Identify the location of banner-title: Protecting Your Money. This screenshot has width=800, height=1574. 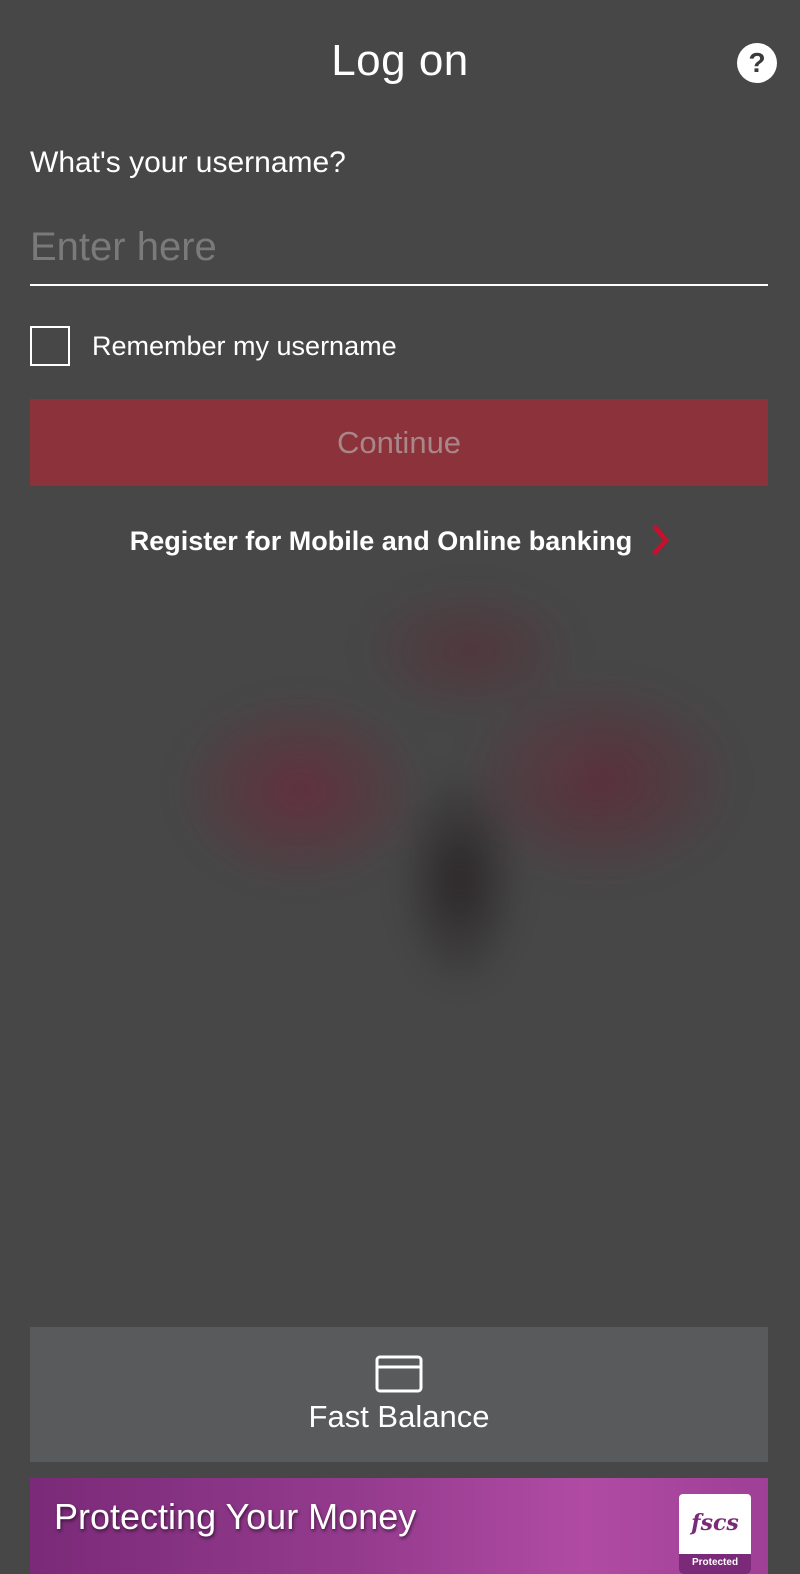
(235, 1516).